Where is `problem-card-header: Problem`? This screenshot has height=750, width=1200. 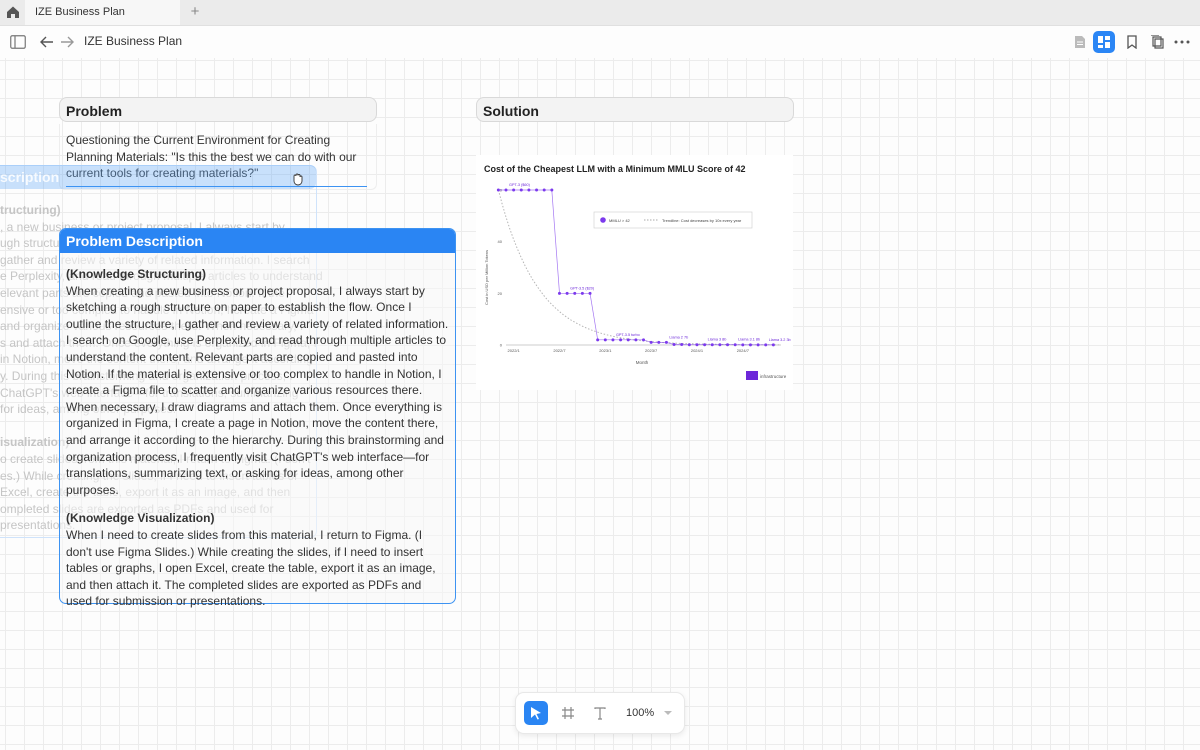 problem-card-header: Problem is located at coordinates (218, 109).